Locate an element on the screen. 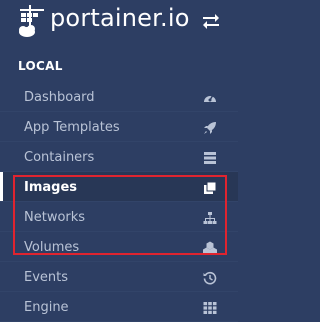 Image resolution: width=320 pixels, height=322 pixels. section-title-local: LOCAL is located at coordinates (40, 66).